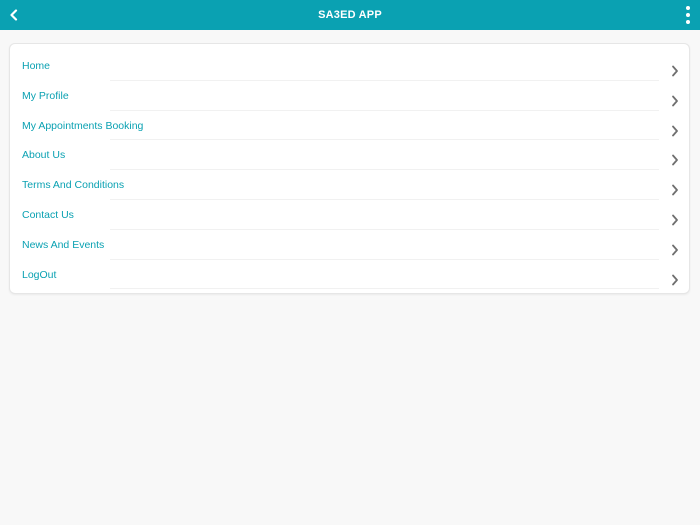 This screenshot has height=525, width=700. Describe the element at coordinates (36, 66) in the screenshot. I see `menu-item-label: Home` at that location.